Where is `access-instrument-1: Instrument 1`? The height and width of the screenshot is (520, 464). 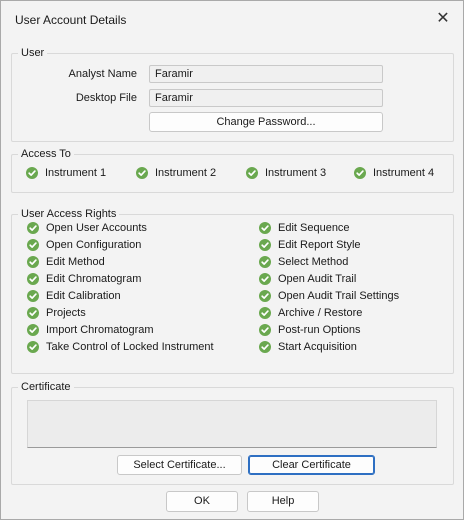 access-instrument-1: Instrument 1 is located at coordinates (66, 173).